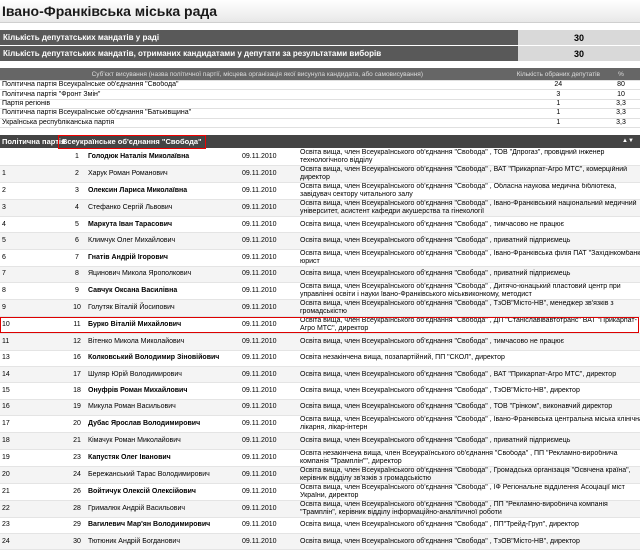 Image resolution: width=640 pixels, height=550 pixels. I want to click on row-number: 11, so click(34, 342).